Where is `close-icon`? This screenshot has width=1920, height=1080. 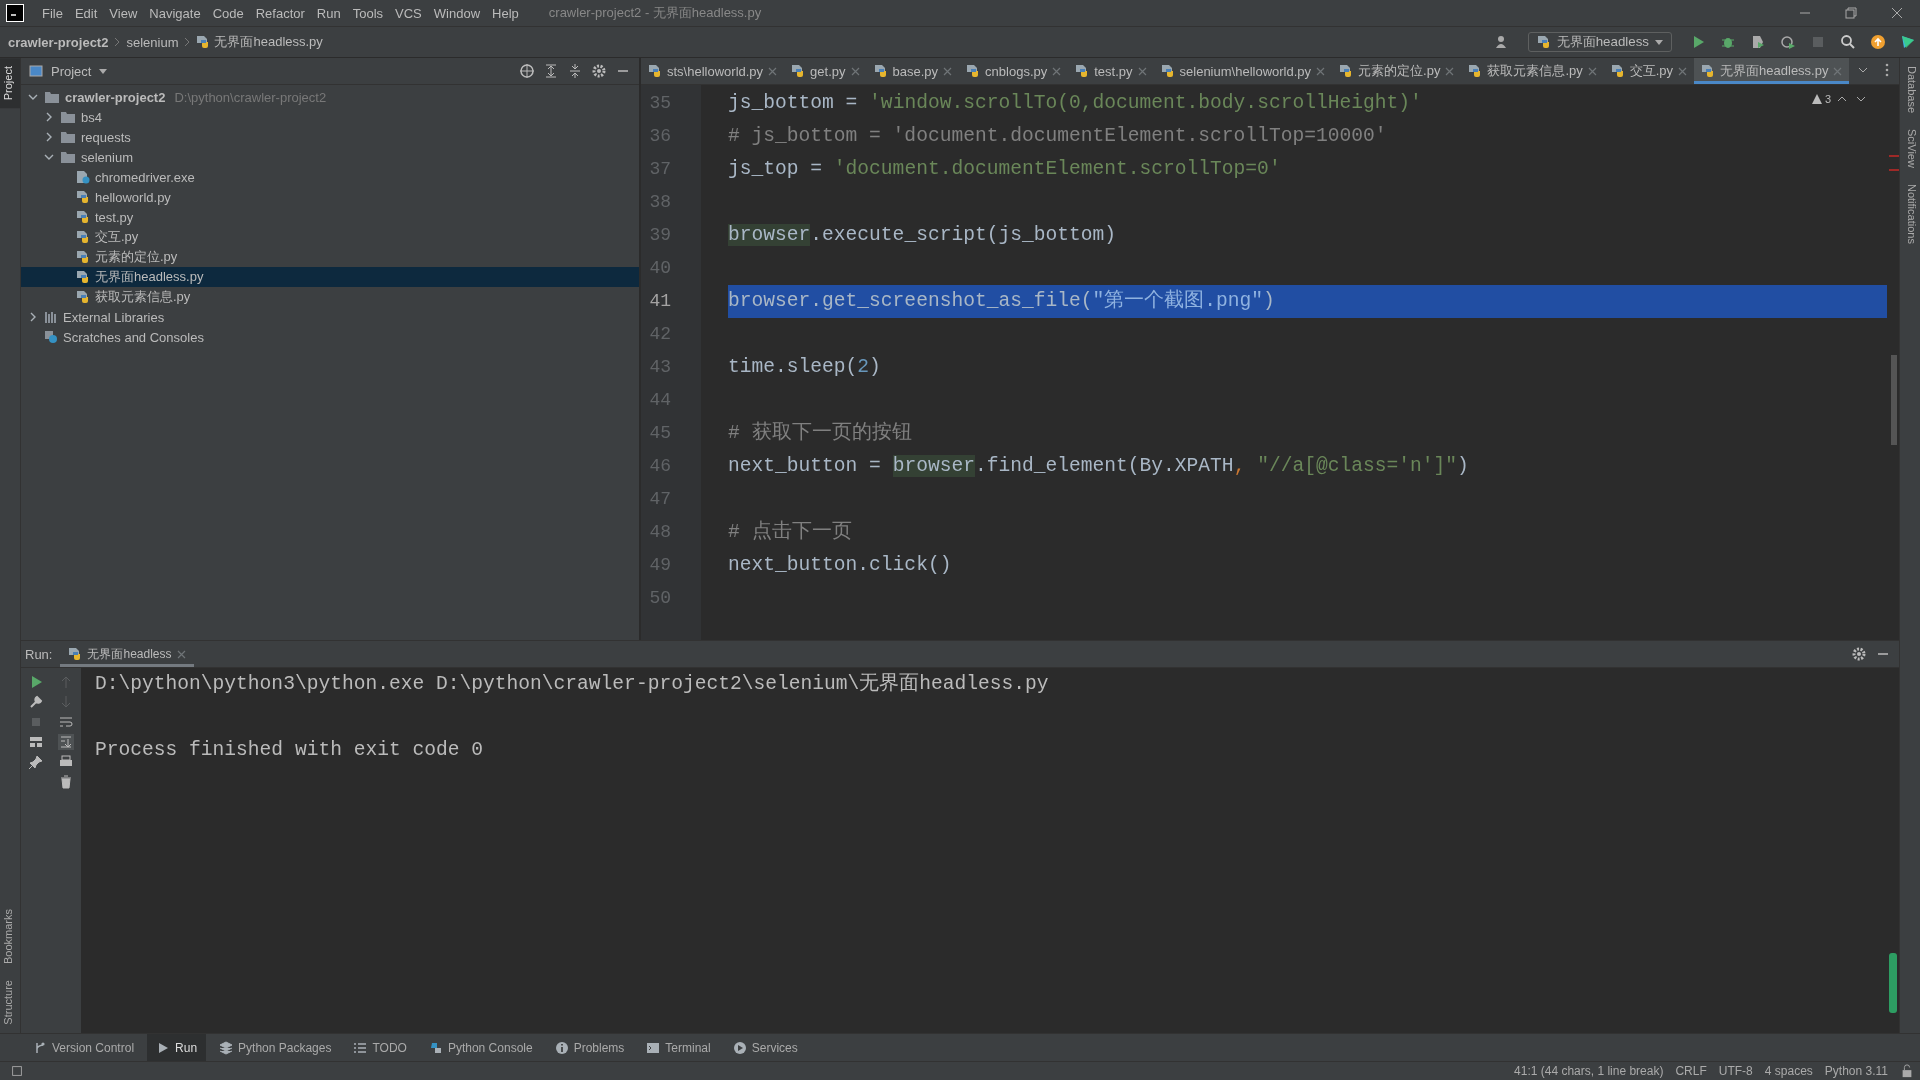
close-icon is located at coordinates (1897, 13).